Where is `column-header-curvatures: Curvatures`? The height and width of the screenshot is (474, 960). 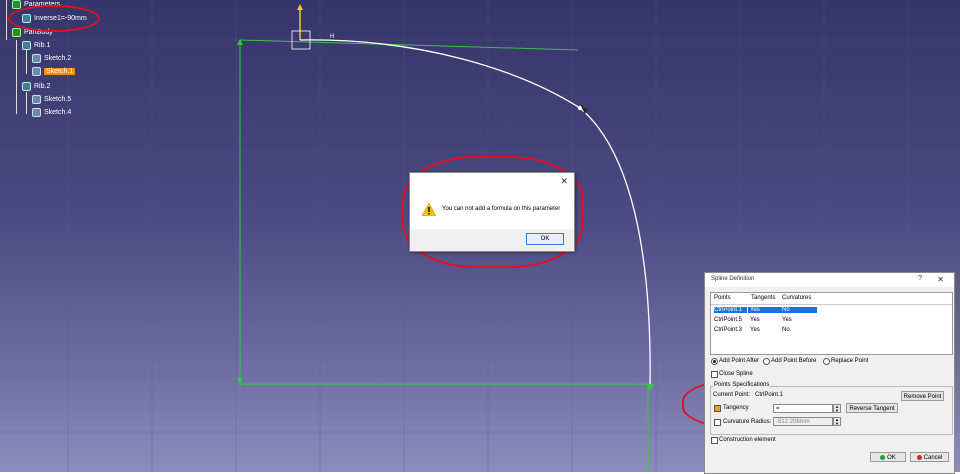 column-header-curvatures: Curvatures is located at coordinates (797, 298).